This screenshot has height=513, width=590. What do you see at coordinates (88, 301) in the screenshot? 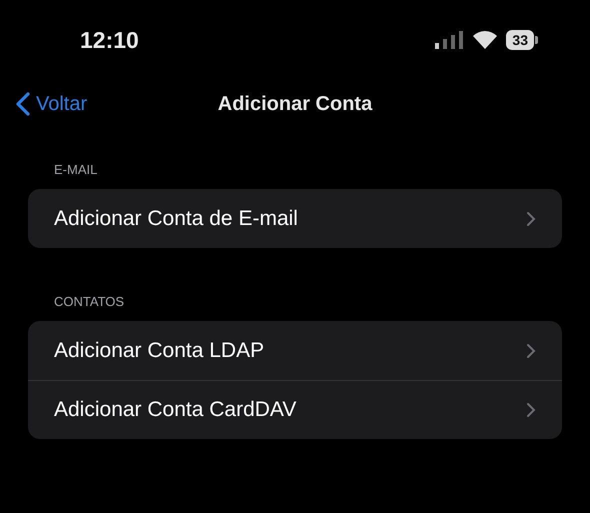
I see `section-header: CONTATOS` at bounding box center [88, 301].